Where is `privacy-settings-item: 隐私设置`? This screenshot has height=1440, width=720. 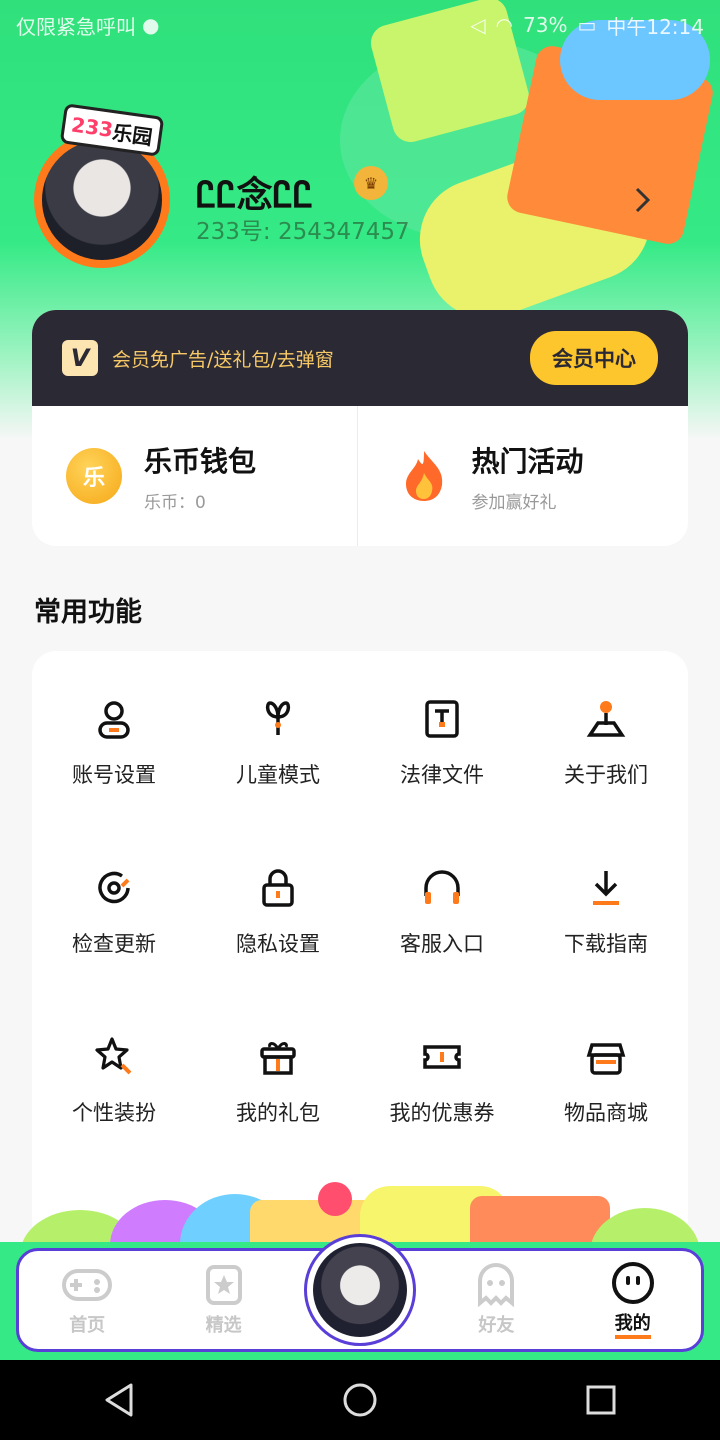 privacy-settings-item: 隐私设置 is located at coordinates (278, 950).